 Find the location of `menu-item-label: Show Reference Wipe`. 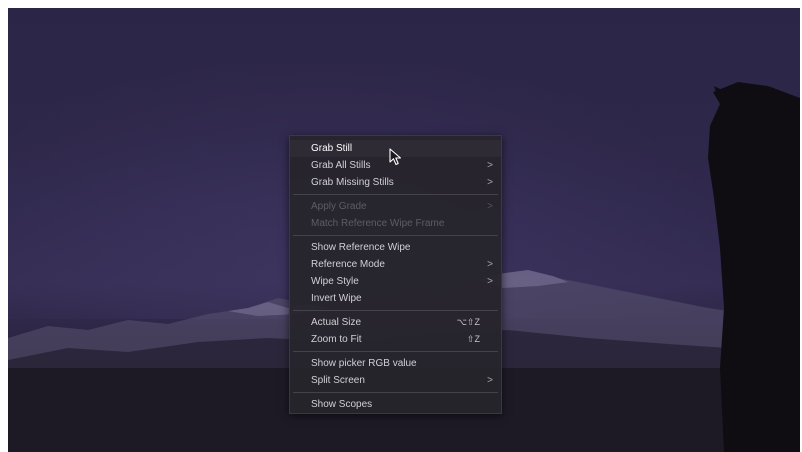

menu-item-label: Show Reference Wipe is located at coordinates (361, 247).